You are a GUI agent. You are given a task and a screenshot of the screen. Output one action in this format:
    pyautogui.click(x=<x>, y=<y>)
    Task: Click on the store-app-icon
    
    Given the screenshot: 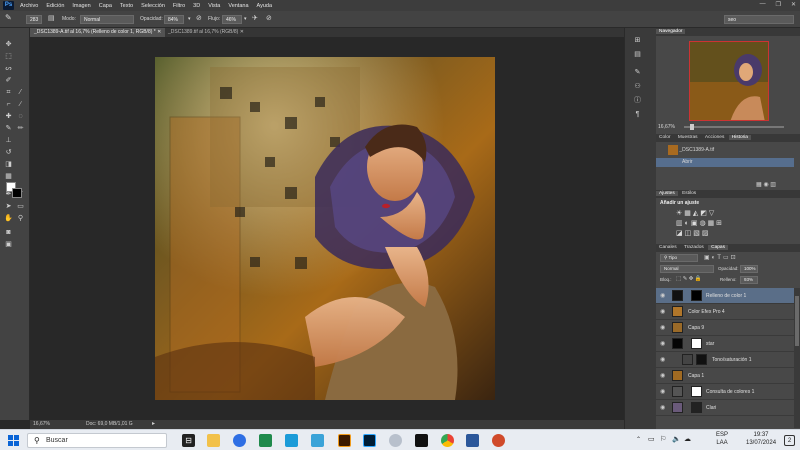 What is the action you would take?
    pyautogui.click(x=317, y=440)
    